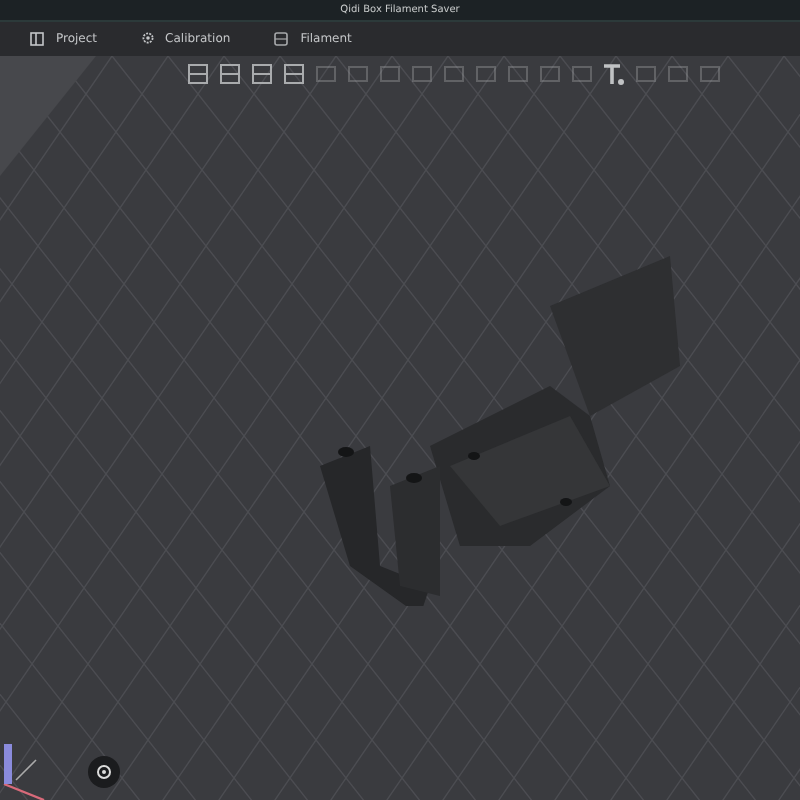  I want to click on gear-icon, so click(147, 38).